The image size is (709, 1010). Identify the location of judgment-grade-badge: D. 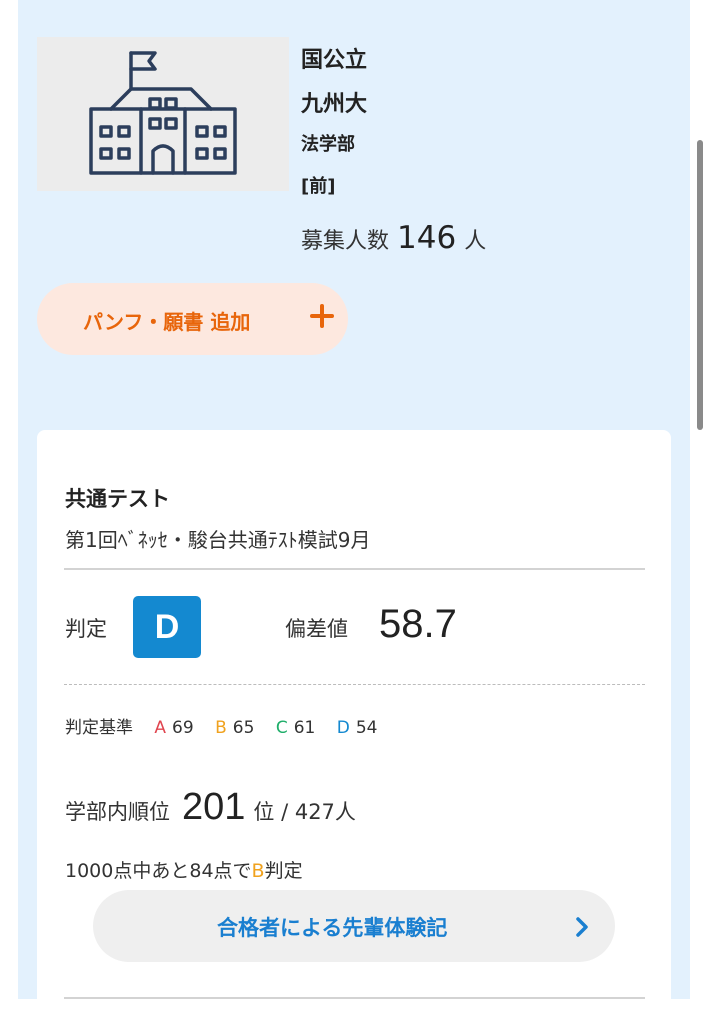
(167, 627).